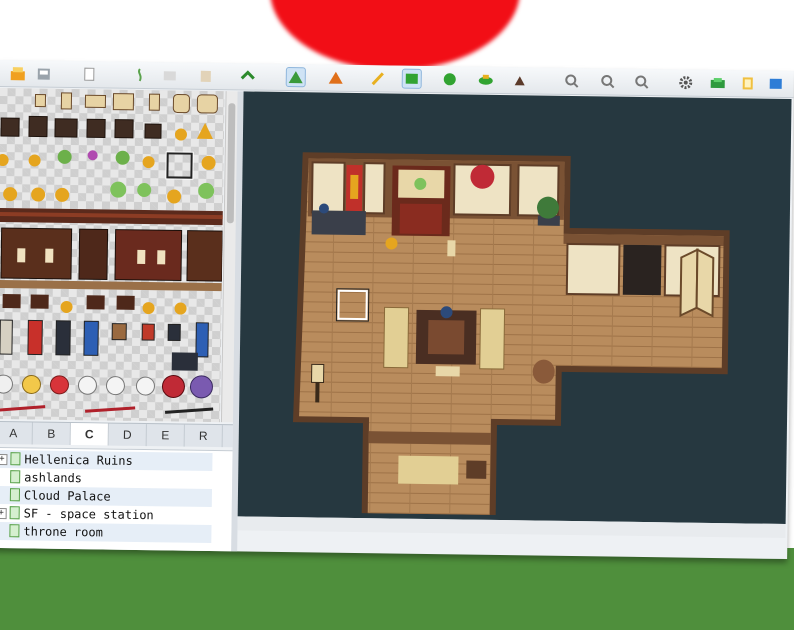 The width and height of the screenshot is (794, 630). What do you see at coordinates (572, 81) in the screenshot?
I see `zoom-in-icon` at bounding box center [572, 81].